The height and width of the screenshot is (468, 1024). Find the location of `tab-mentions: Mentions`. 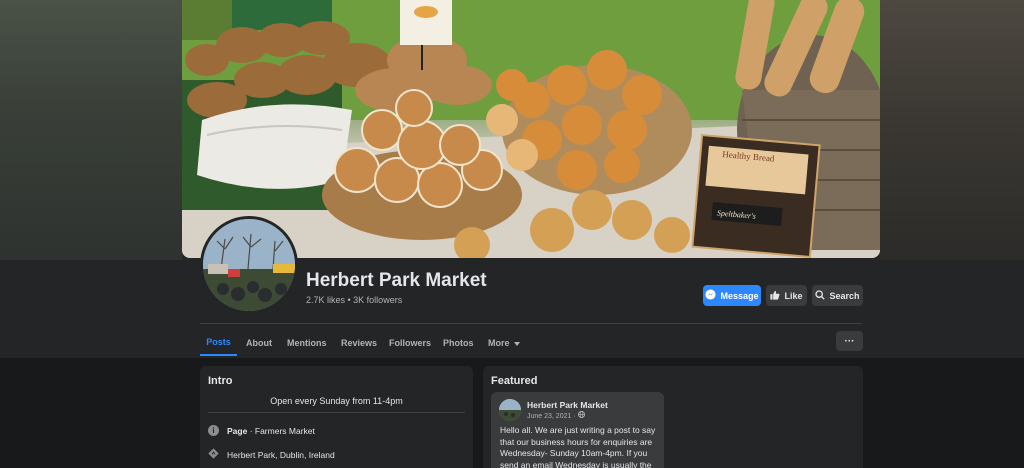

tab-mentions: Mentions is located at coordinates (307, 343).